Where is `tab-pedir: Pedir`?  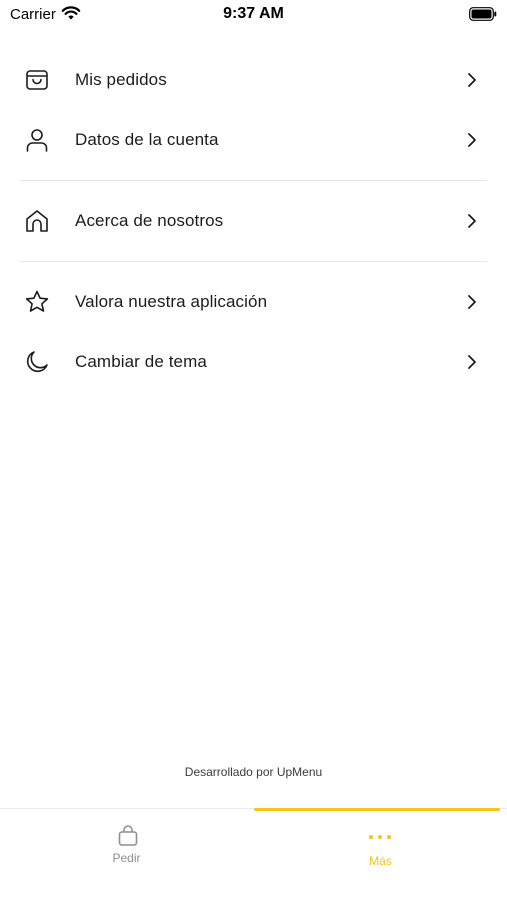 tab-pedir: Pedir is located at coordinates (126, 854).